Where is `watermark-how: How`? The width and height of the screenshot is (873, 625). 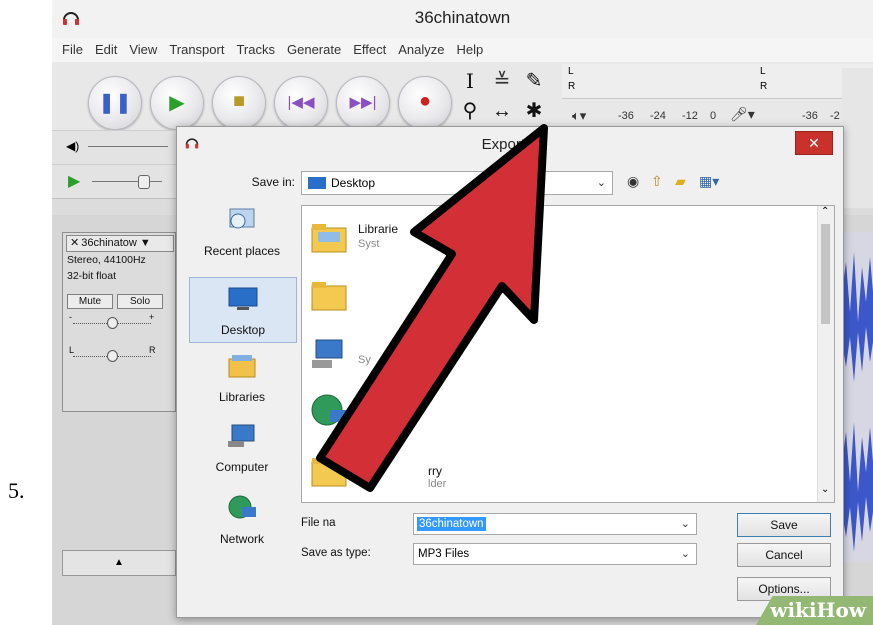
watermark-how: How is located at coordinates (841, 610).